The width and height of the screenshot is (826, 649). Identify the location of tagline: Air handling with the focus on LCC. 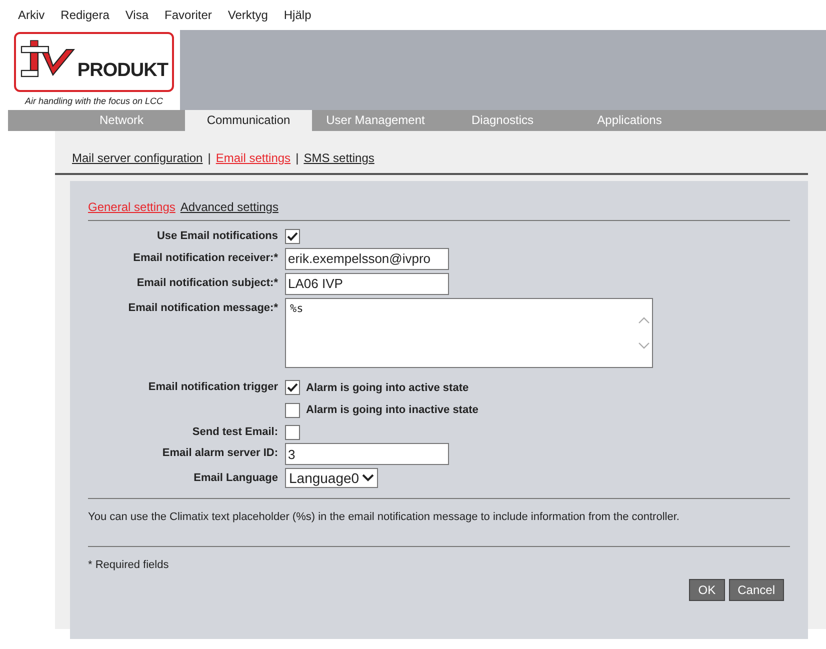
(94, 101).